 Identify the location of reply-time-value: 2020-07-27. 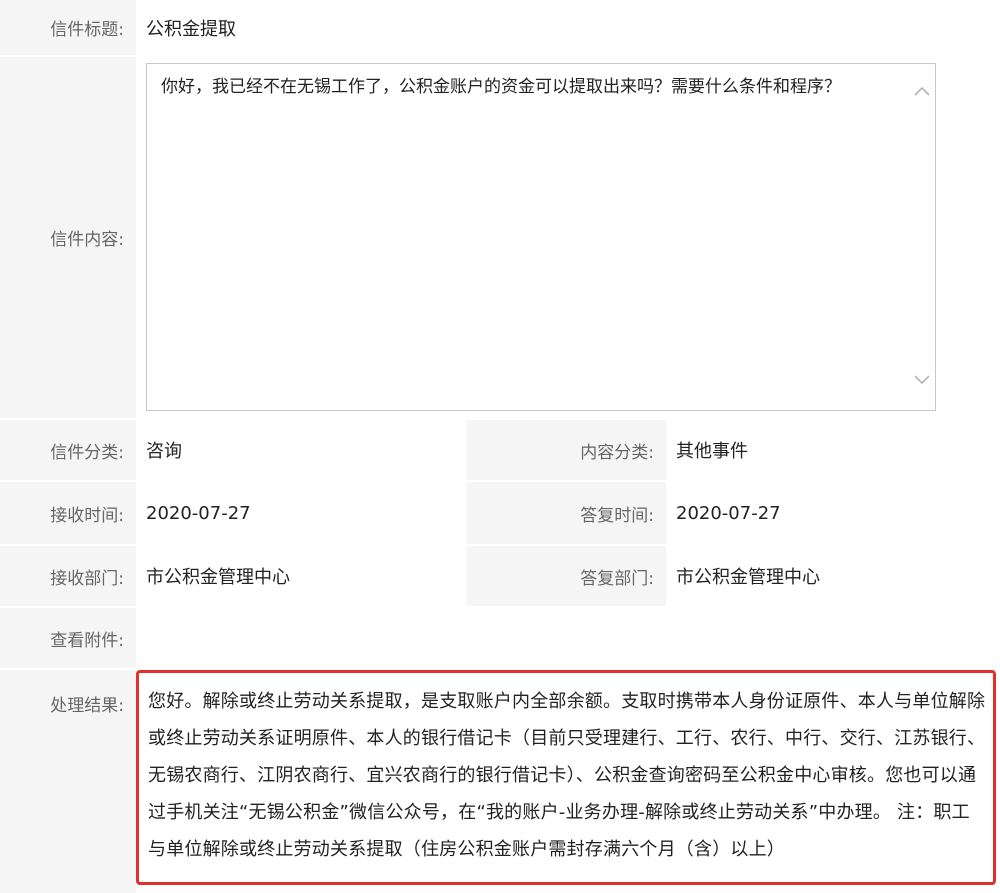
(833, 513).